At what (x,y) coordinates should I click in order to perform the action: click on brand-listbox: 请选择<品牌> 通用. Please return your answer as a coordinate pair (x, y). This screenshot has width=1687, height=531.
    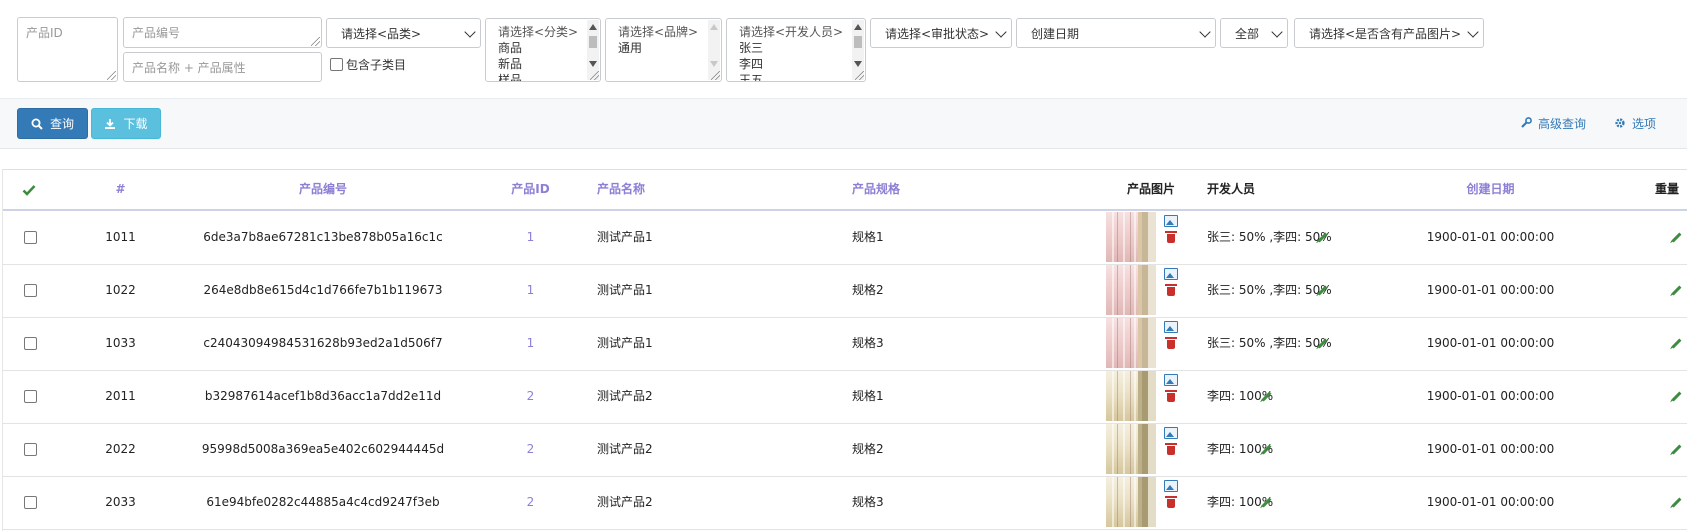
    Looking at the image, I should click on (663, 50).